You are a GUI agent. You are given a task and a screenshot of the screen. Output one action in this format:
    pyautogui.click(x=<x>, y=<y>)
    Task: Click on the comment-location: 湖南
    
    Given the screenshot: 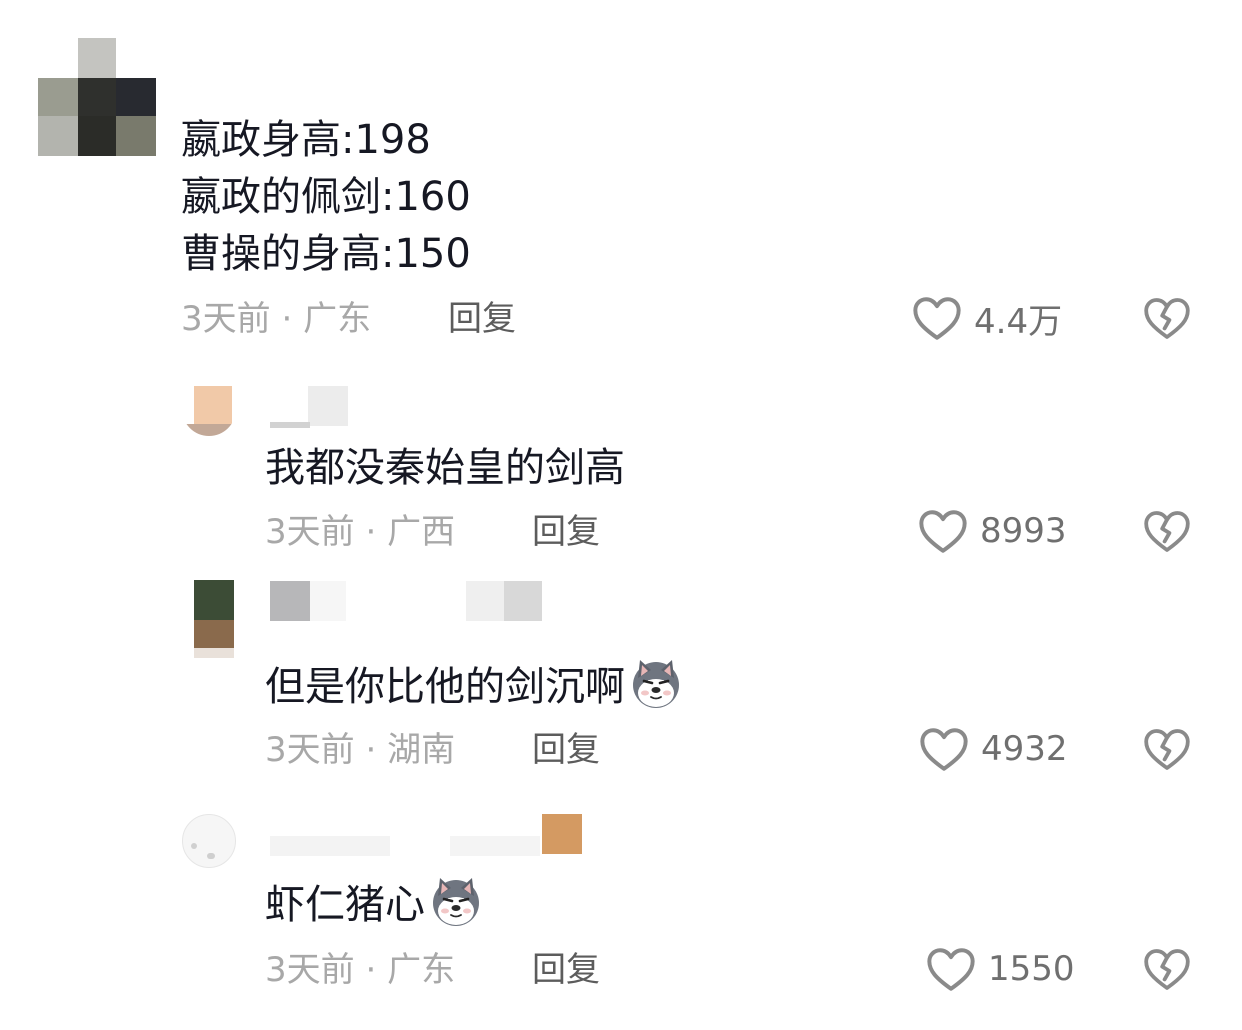 What is the action you would take?
    pyautogui.click(x=421, y=750)
    